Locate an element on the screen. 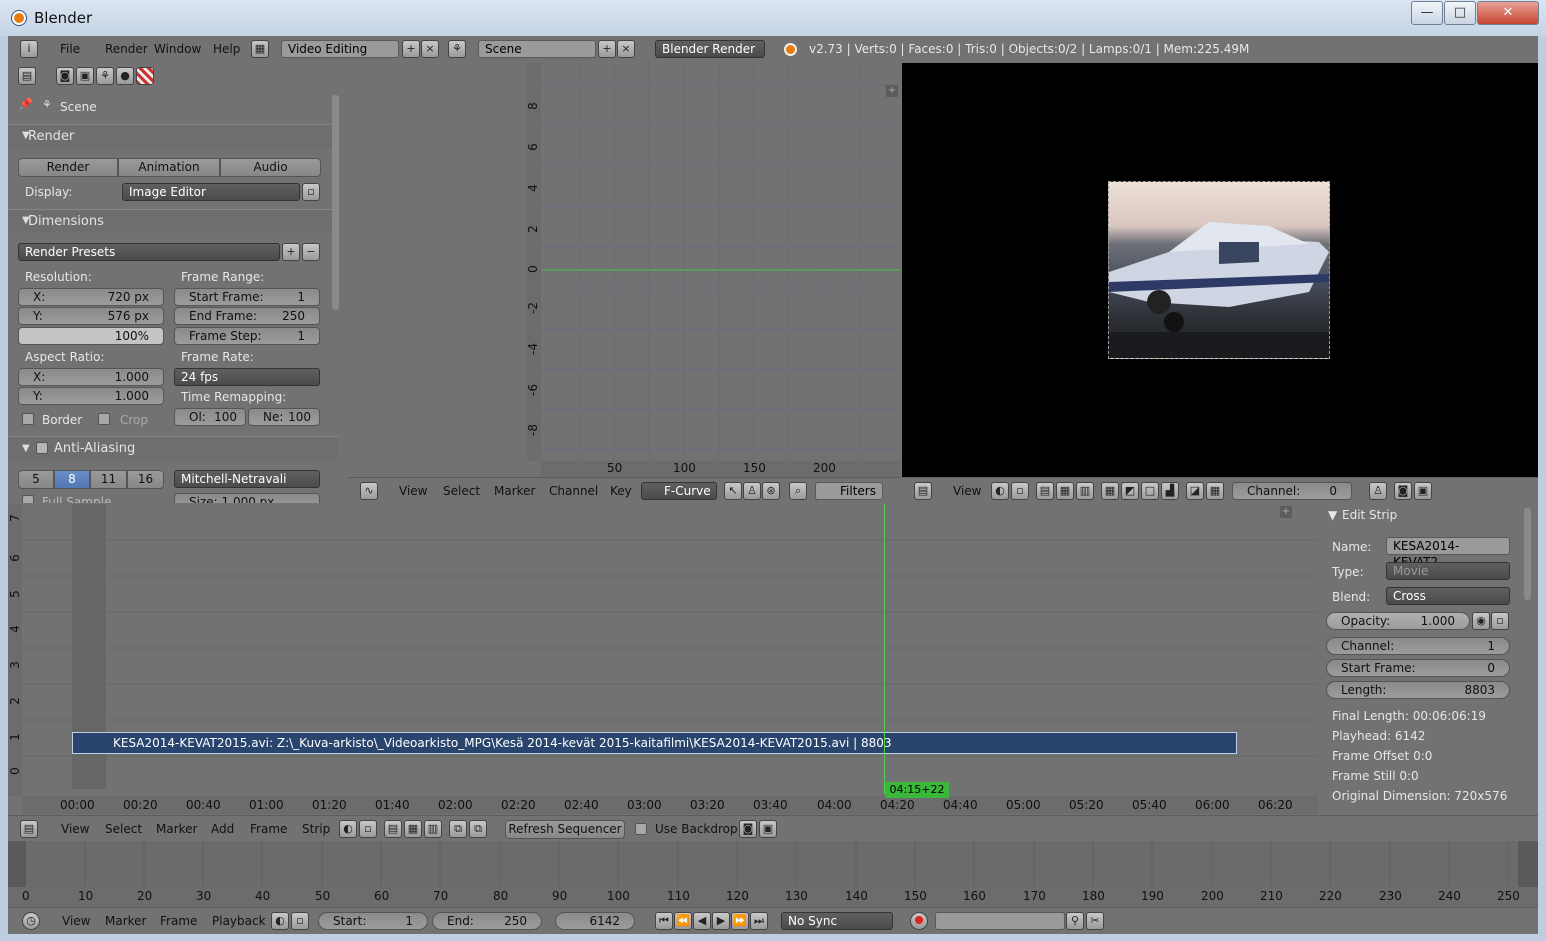  render-tab-icon: ◙ is located at coordinates (65, 76).